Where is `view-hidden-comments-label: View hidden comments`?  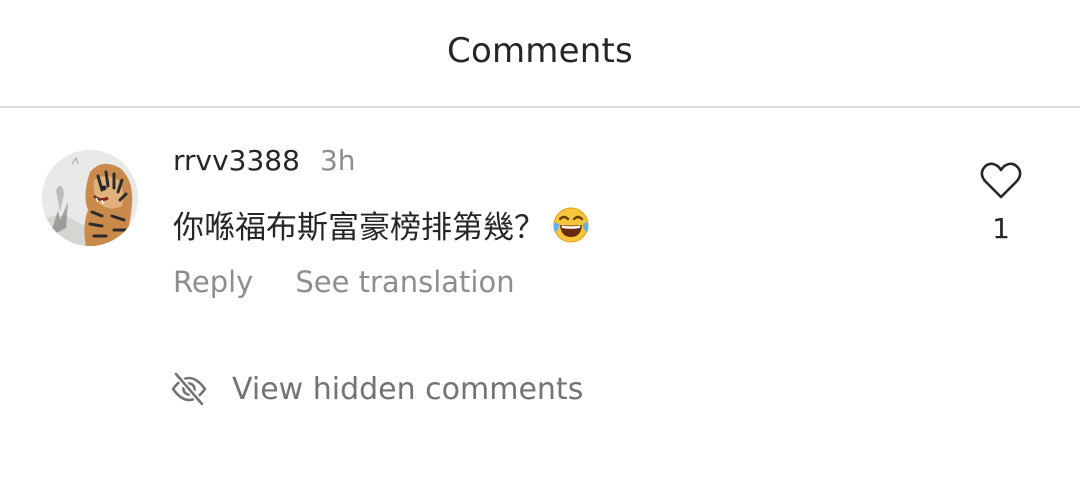
view-hidden-comments-label: View hidden comments is located at coordinates (408, 389).